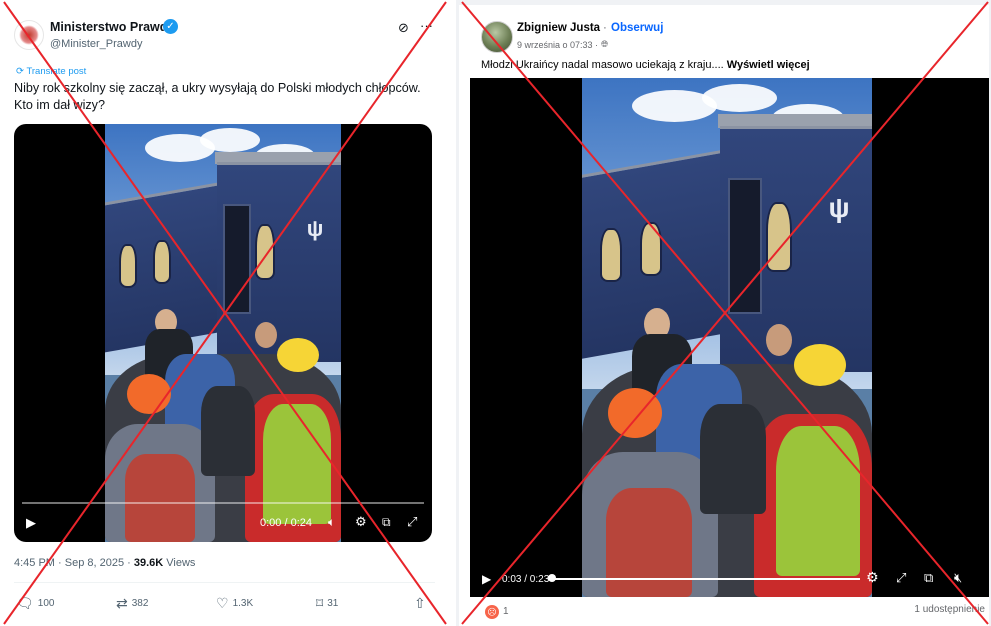 The height and width of the screenshot is (626, 991). I want to click on repost-icon: ⇄, so click(122, 603).